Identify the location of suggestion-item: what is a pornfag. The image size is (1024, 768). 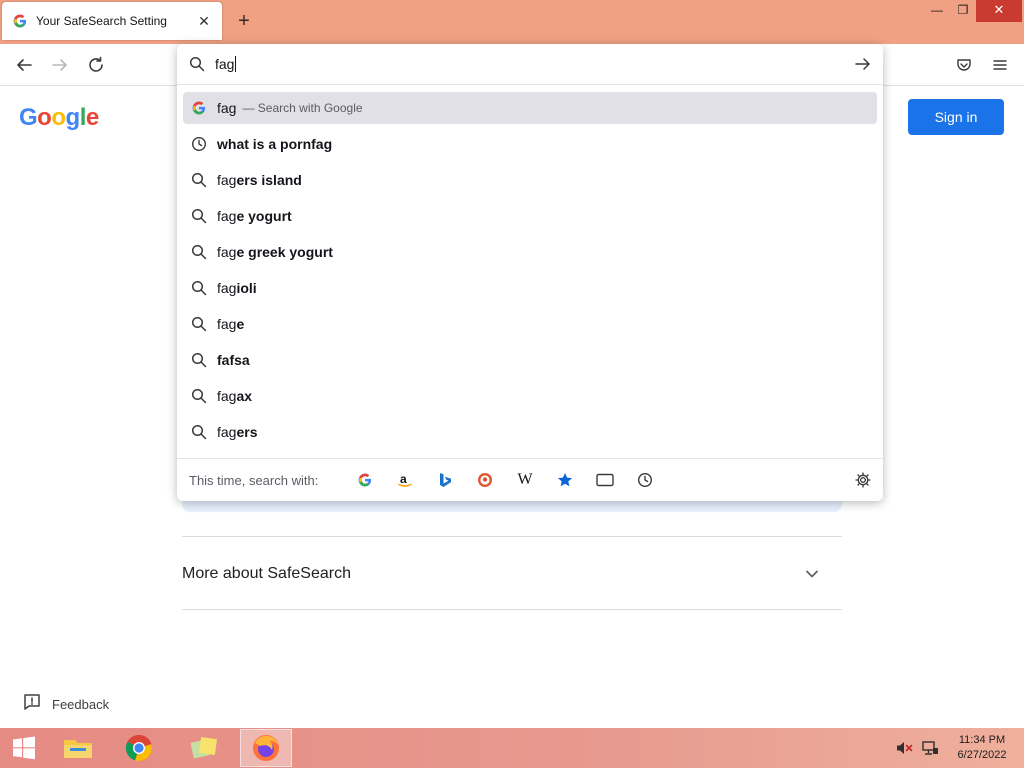
(530, 144).